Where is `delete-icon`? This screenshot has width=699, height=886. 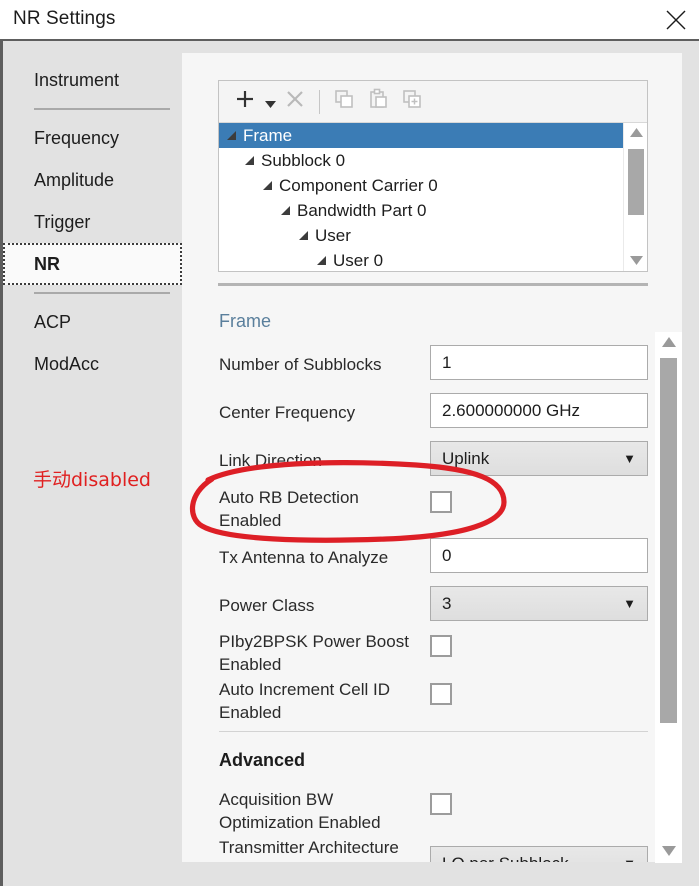 delete-icon is located at coordinates (295, 101).